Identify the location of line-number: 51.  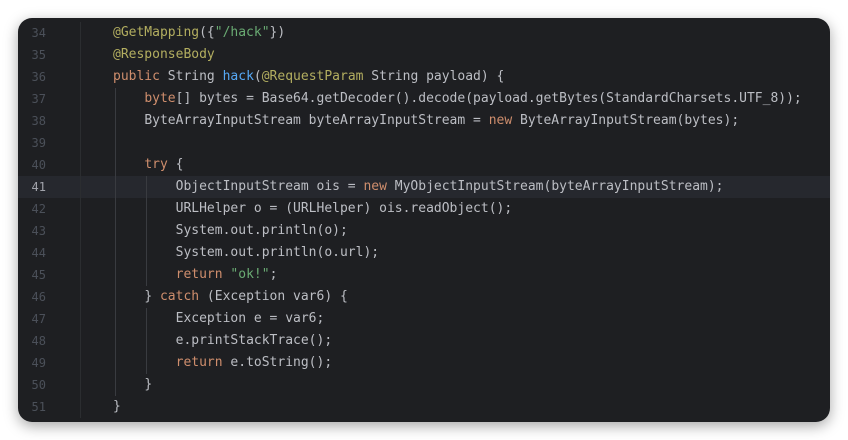
(38, 407).